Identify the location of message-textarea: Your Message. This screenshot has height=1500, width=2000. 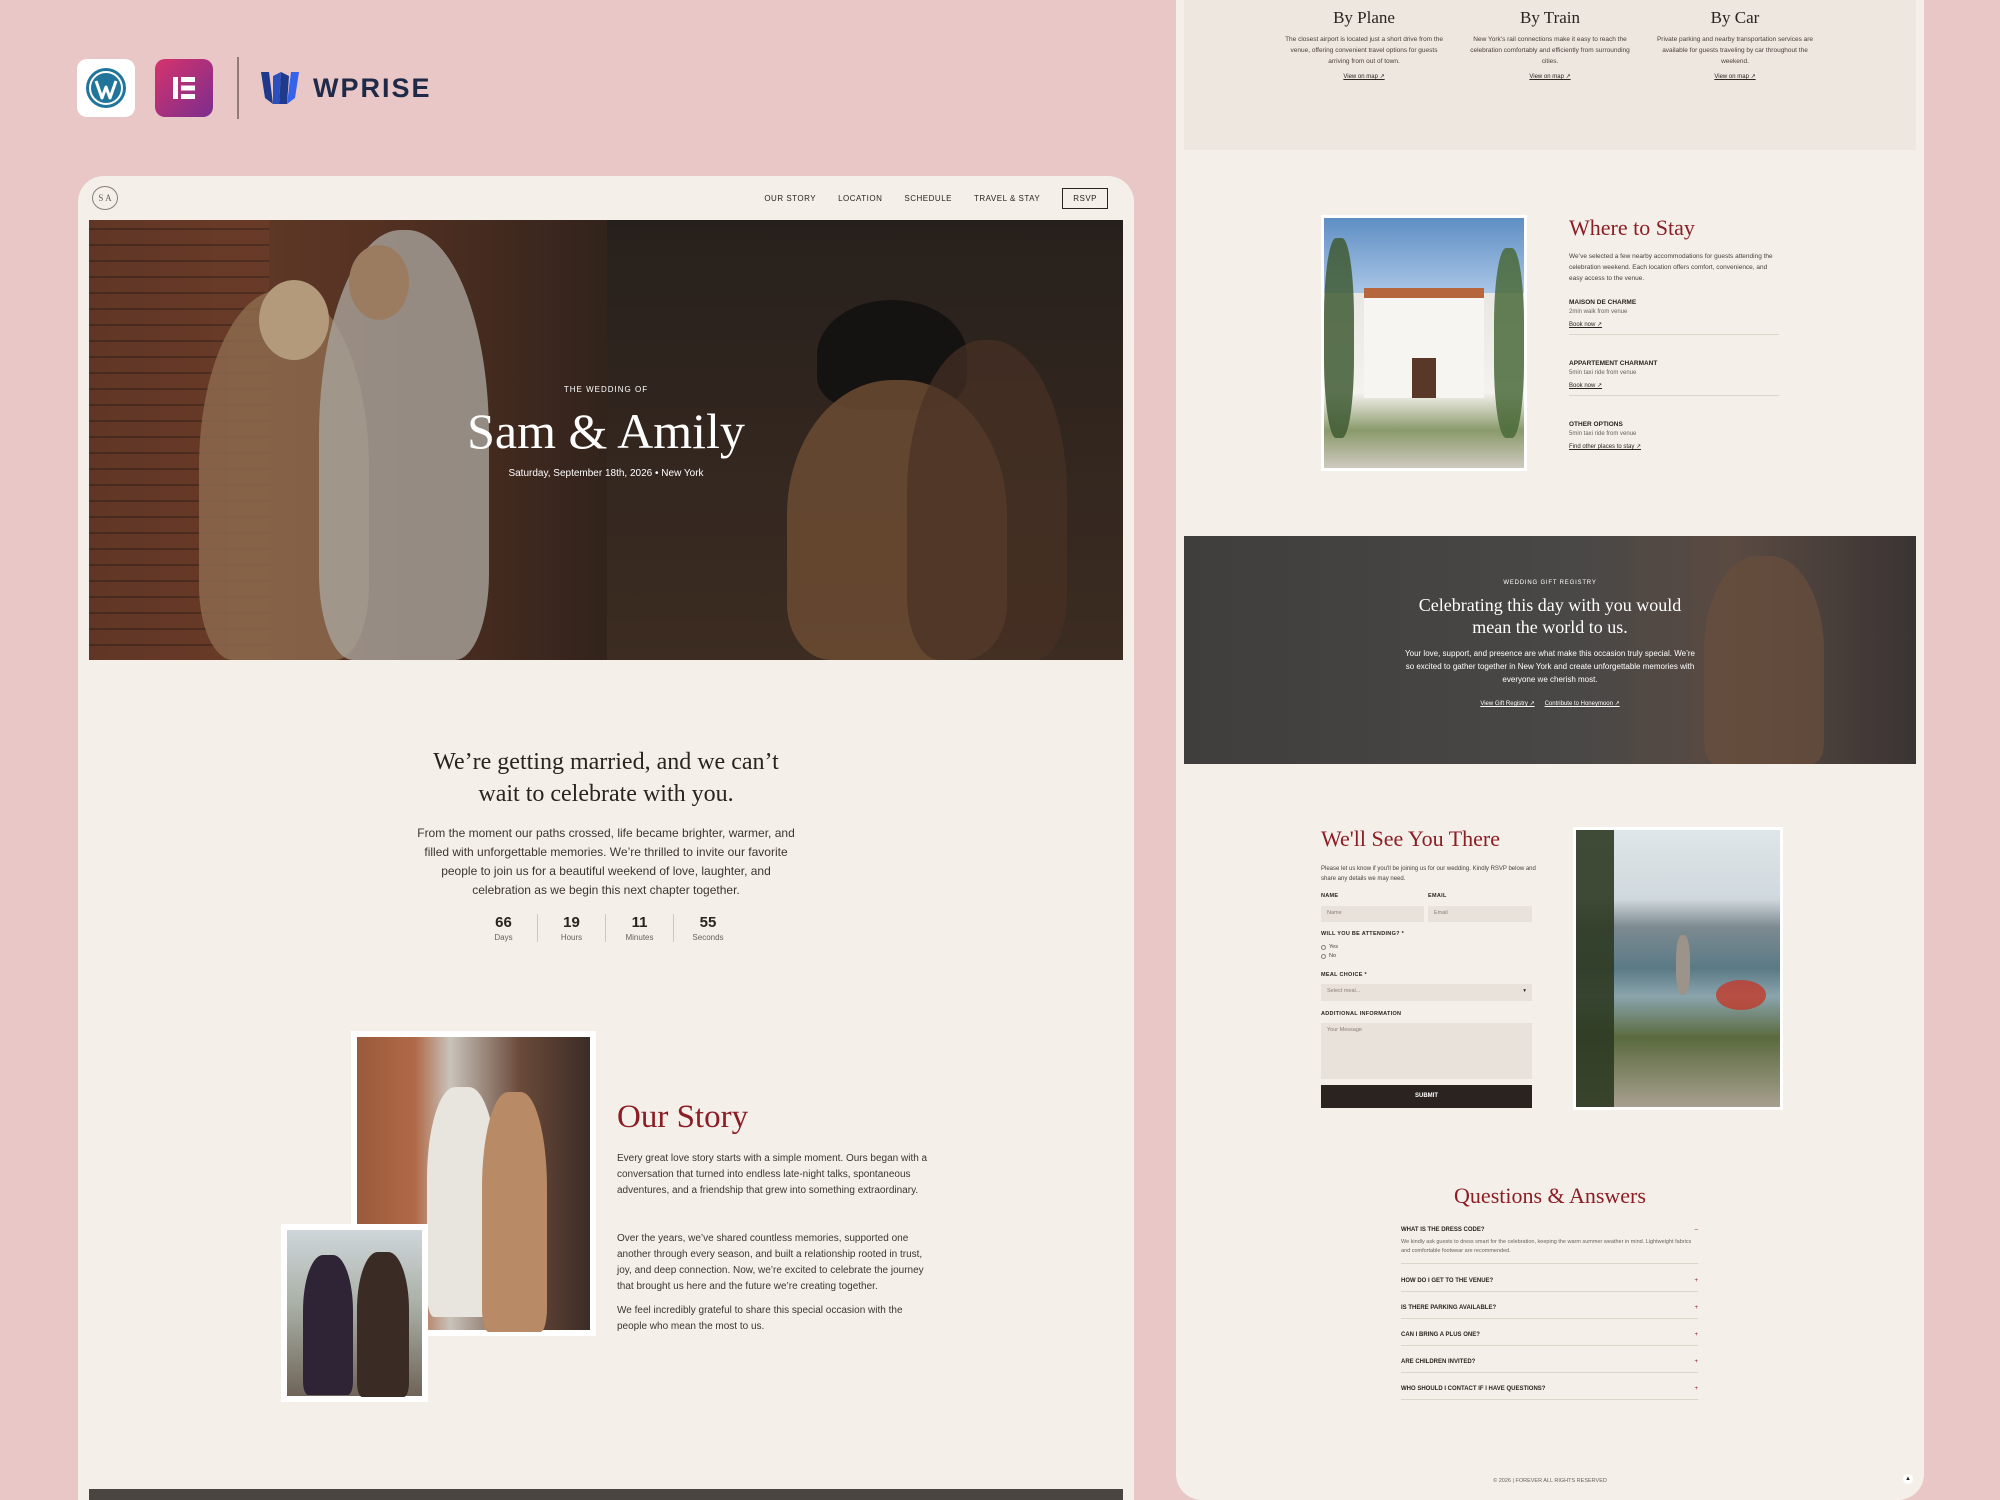
(1426, 1051).